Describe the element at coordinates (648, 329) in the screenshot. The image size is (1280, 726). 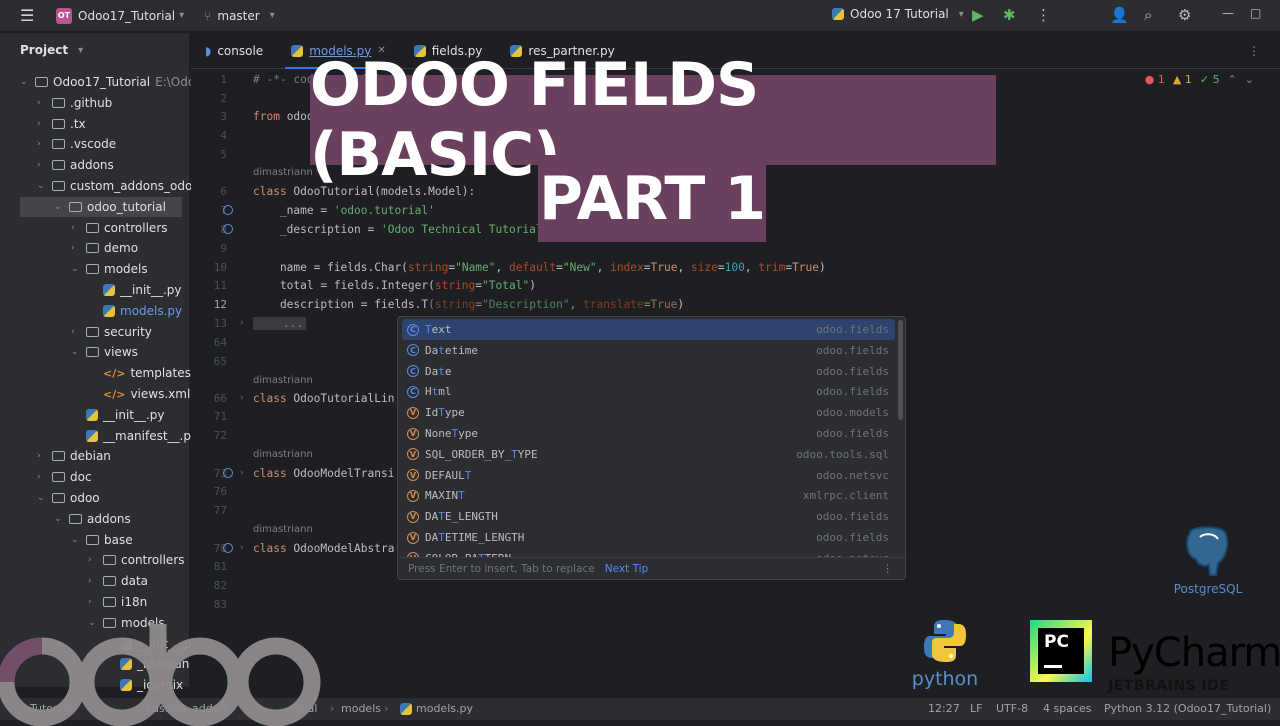
I see `completion-item: C Text odoo.fields` at that location.